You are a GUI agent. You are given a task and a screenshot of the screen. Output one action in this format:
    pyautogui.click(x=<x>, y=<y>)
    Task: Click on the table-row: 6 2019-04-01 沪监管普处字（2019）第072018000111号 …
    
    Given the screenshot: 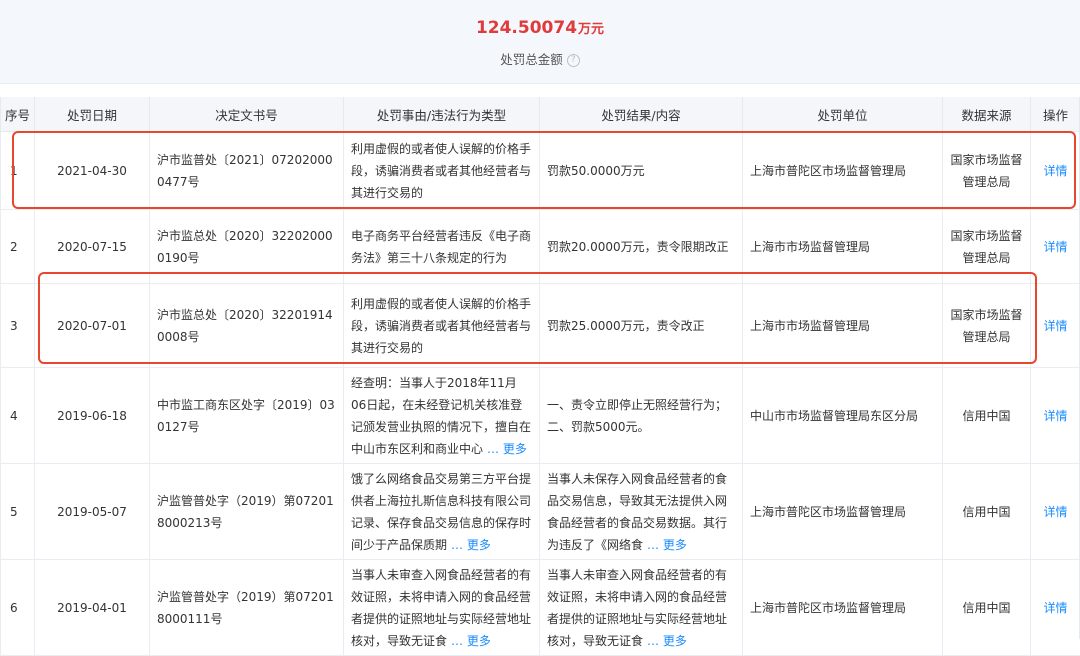 What is the action you would take?
    pyautogui.click(x=540, y=608)
    